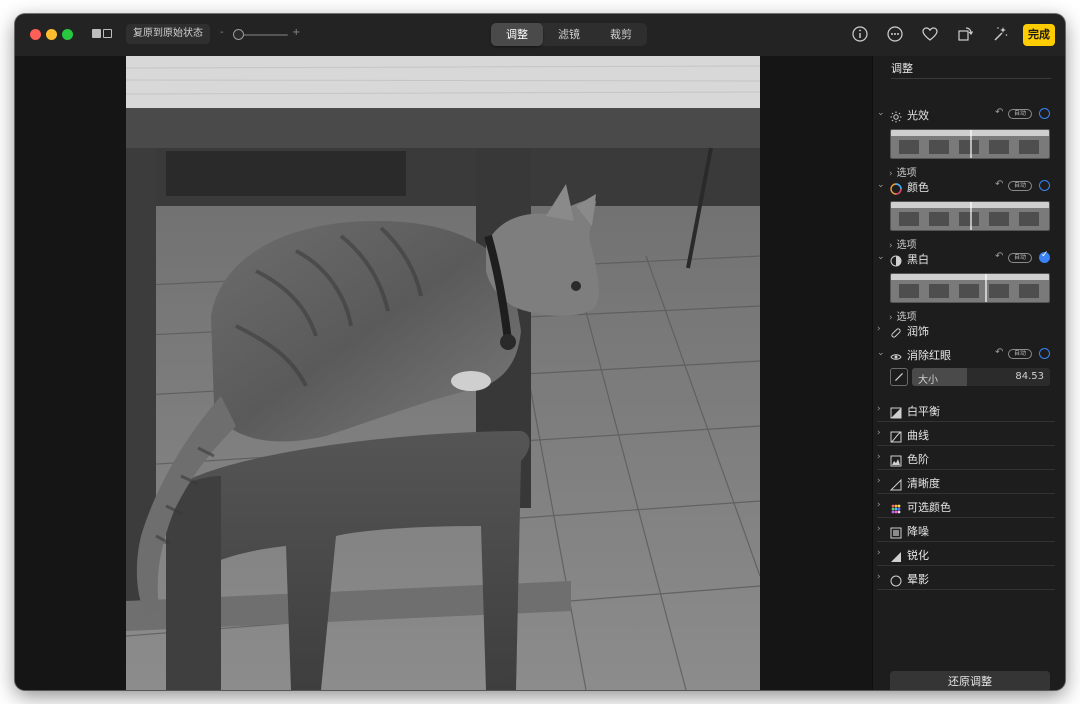  What do you see at coordinates (896, 435) in the screenshot?
I see `curves-icon` at bounding box center [896, 435].